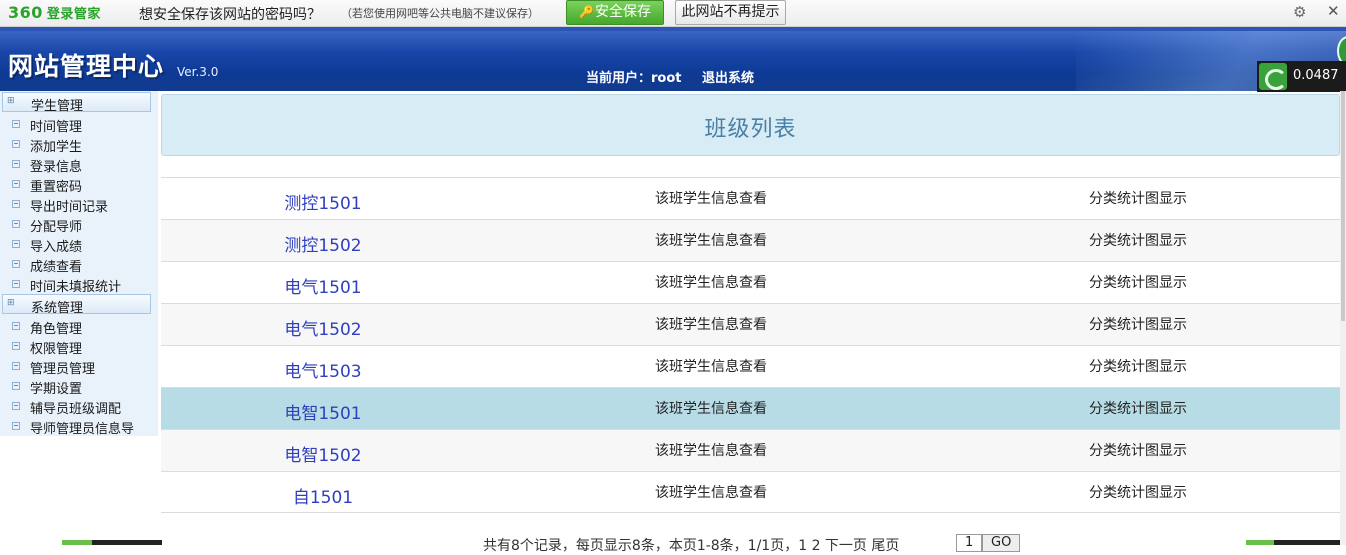  Describe the element at coordinates (1299, 12) in the screenshot. I see `gear-icon: ⚙` at that location.